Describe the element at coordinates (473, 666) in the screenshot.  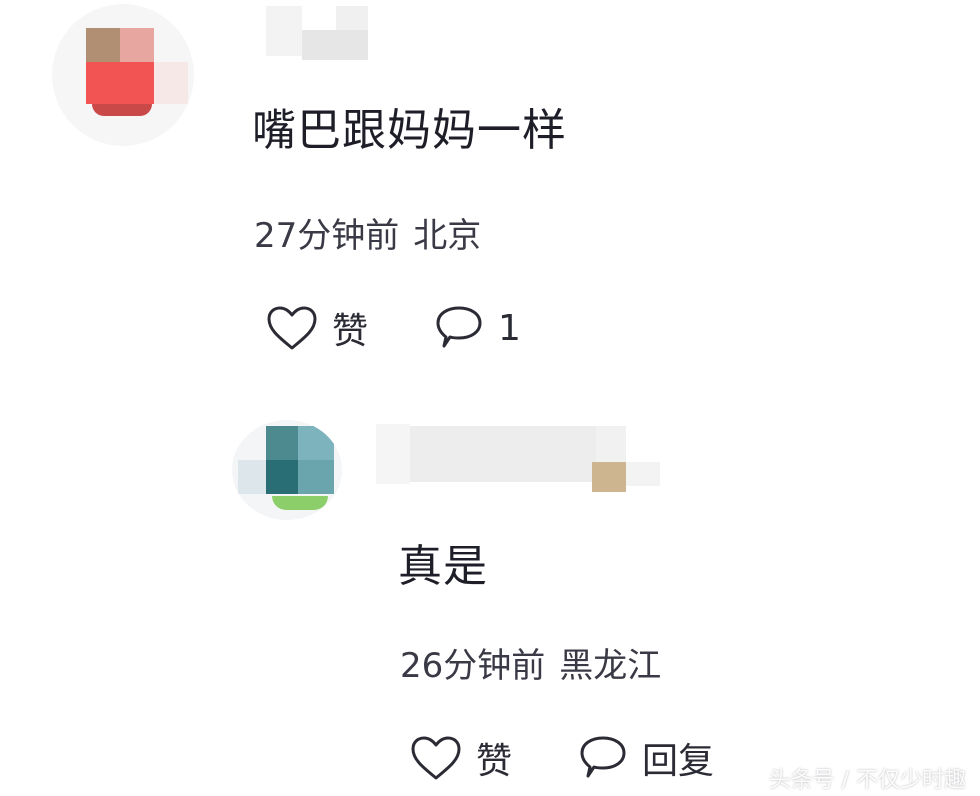
I see `comment-time: 26分钟前` at that location.